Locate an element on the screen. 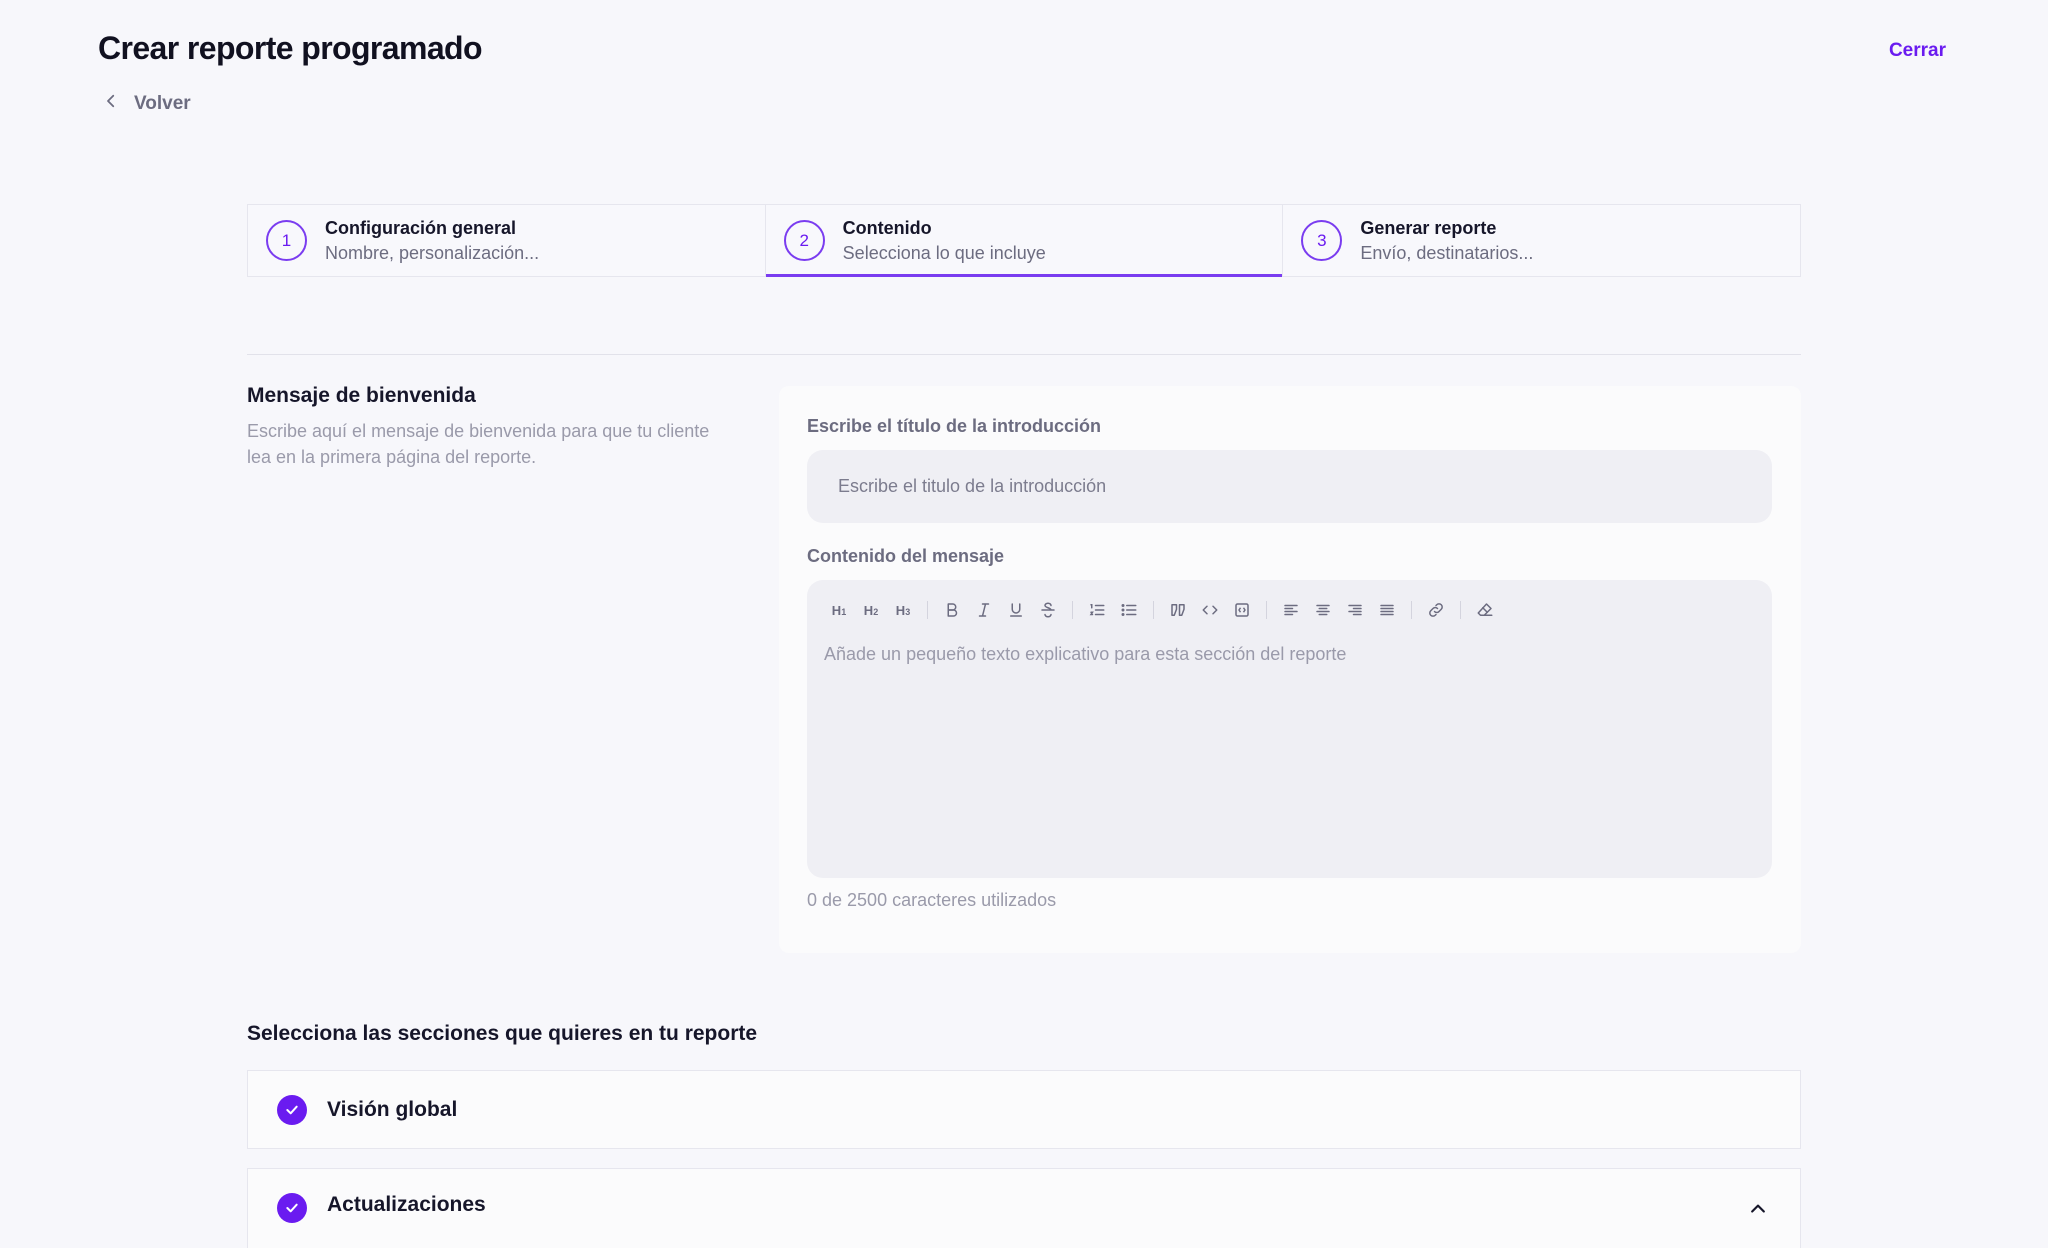 This screenshot has width=2048, height=1248. link-icon is located at coordinates (1436, 610).